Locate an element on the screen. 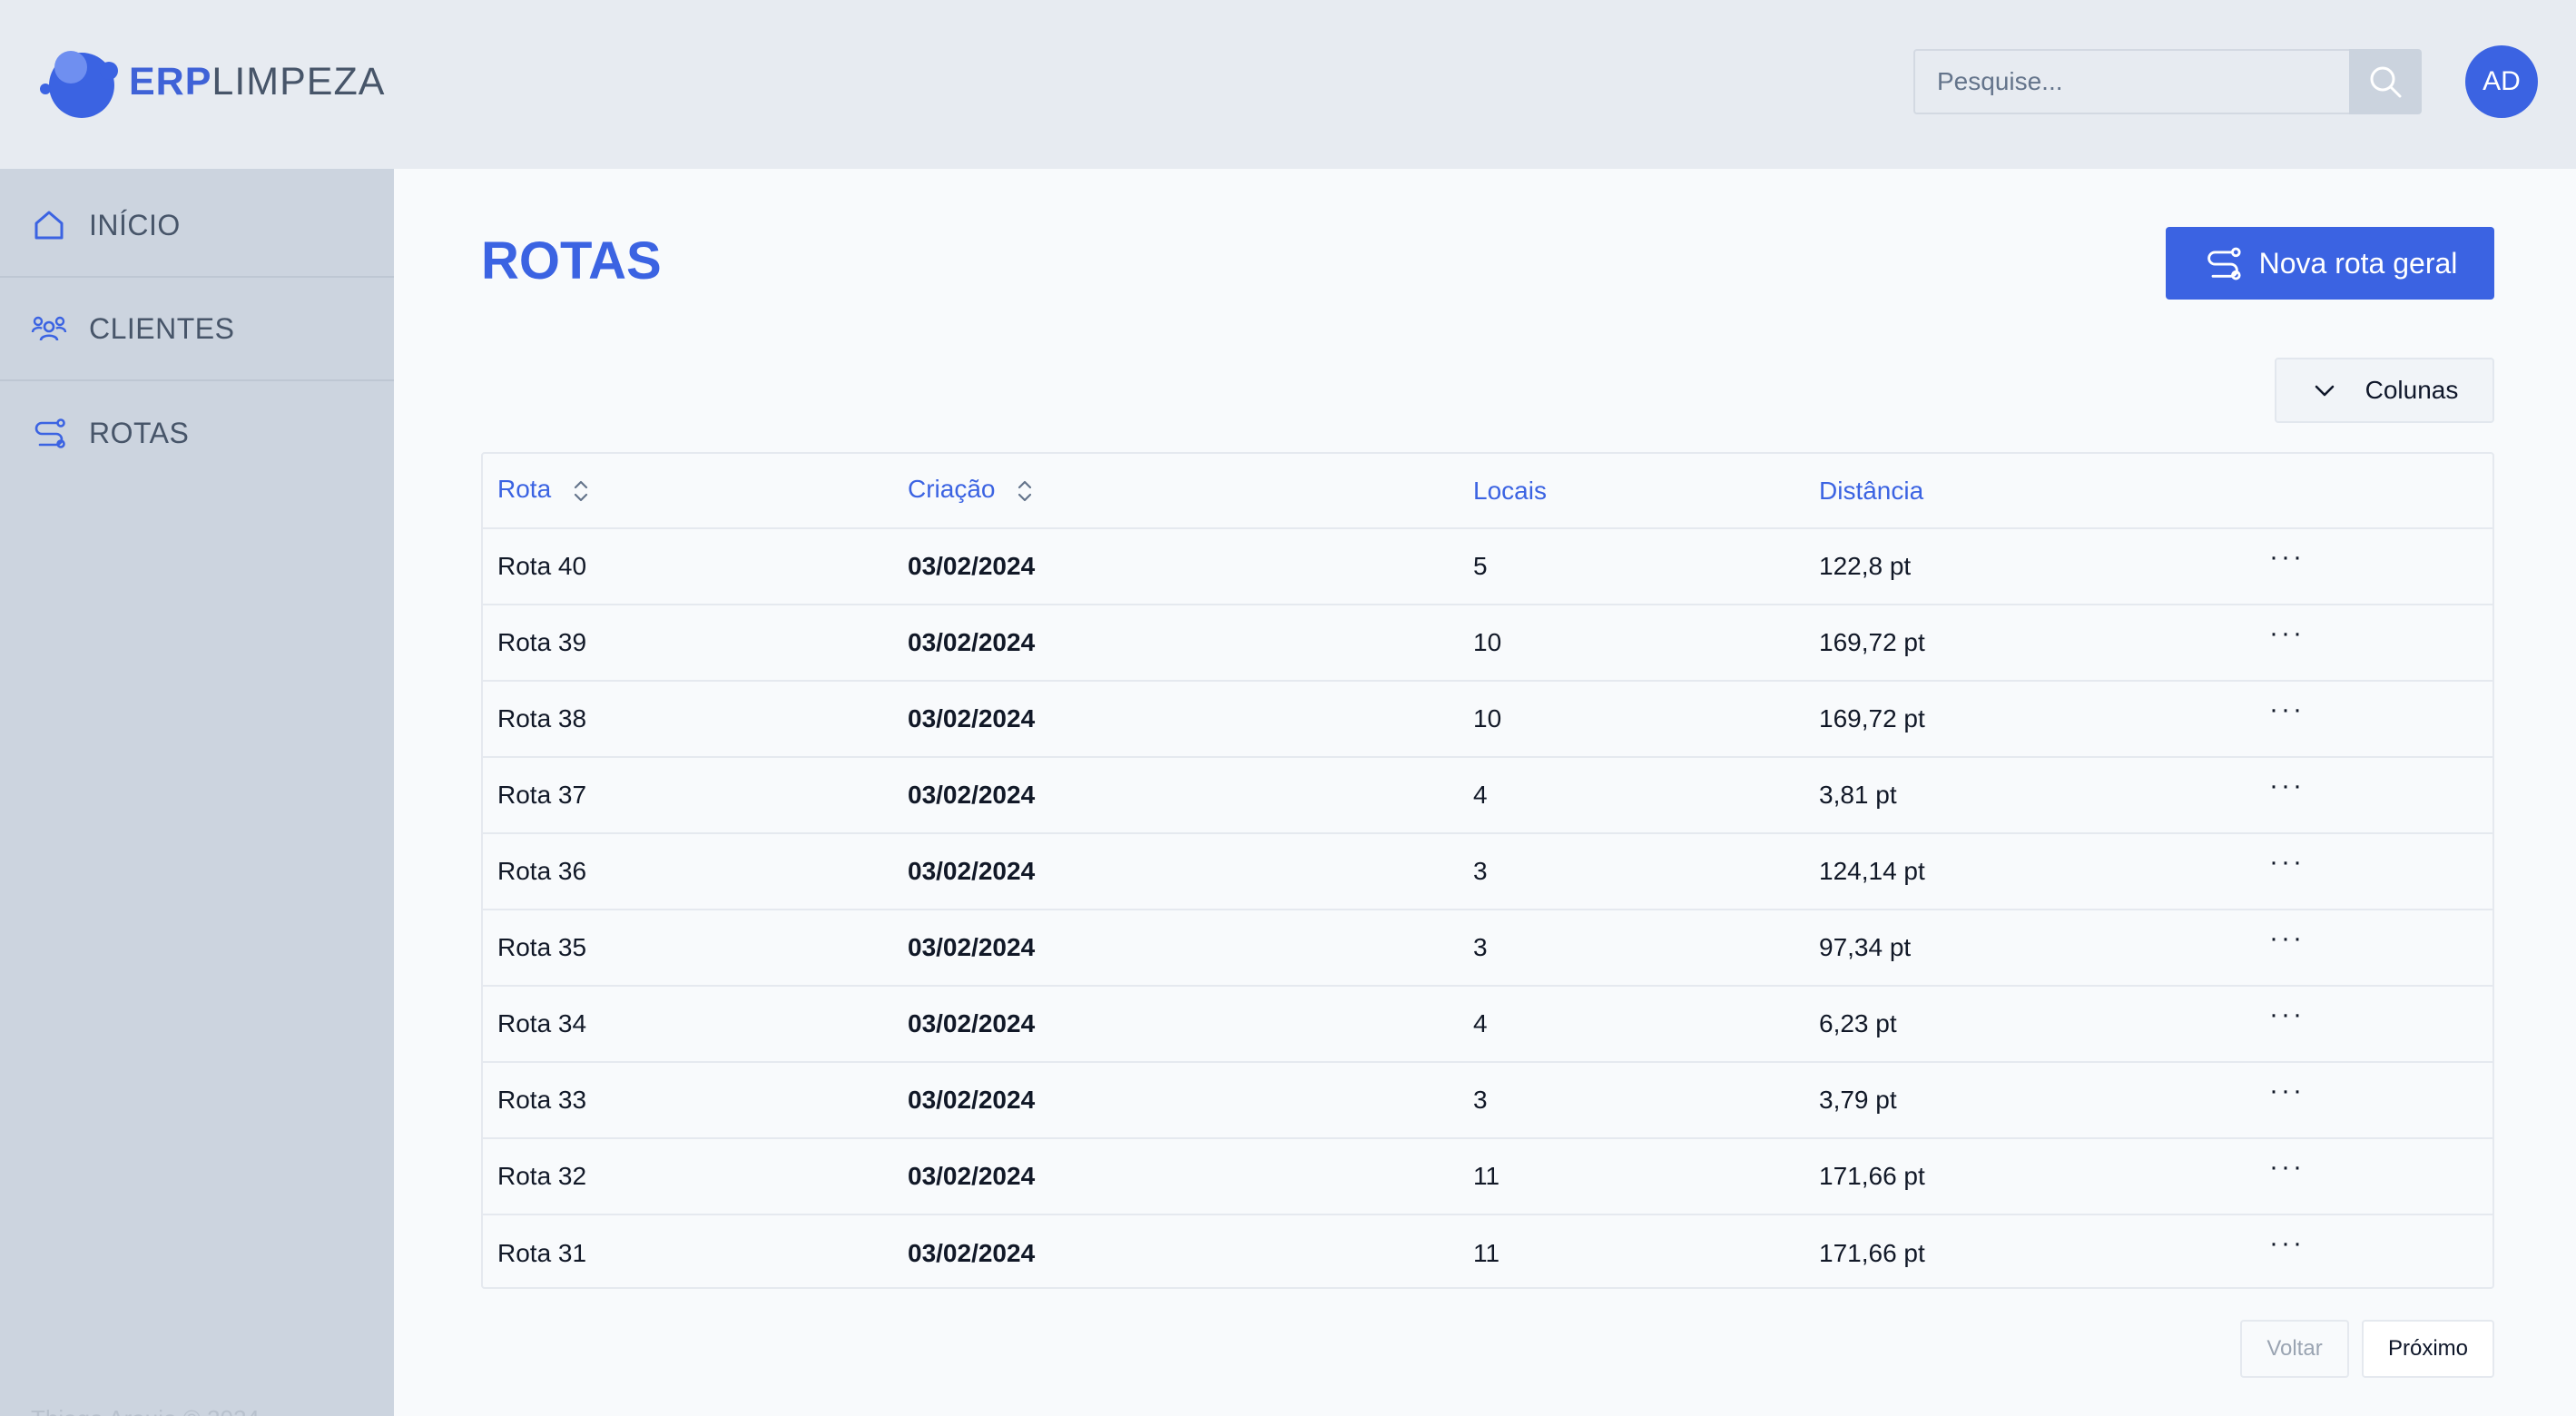 Image resolution: width=2576 pixels, height=1416 pixels. sidebar-nav: INÍCIO CLIENTES ROTAS is located at coordinates (197, 329).